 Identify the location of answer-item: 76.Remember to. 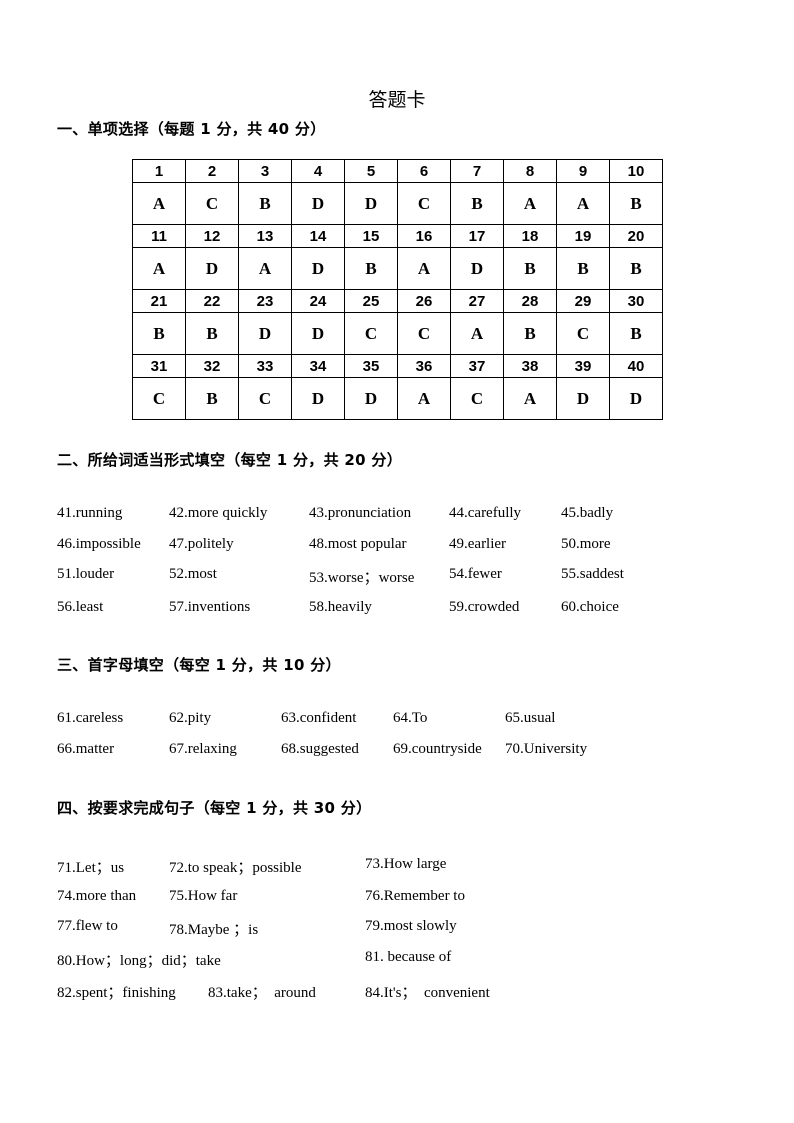
(415, 896).